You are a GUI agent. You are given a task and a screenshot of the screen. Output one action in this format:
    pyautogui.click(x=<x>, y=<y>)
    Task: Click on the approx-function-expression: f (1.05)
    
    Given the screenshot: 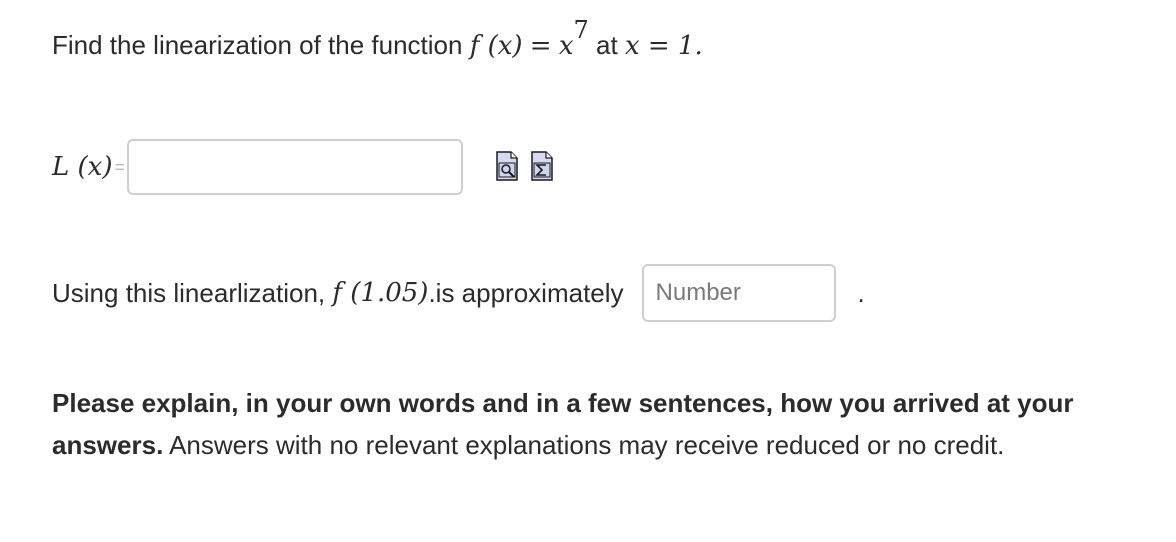 What is the action you would take?
    pyautogui.click(x=380, y=293)
    